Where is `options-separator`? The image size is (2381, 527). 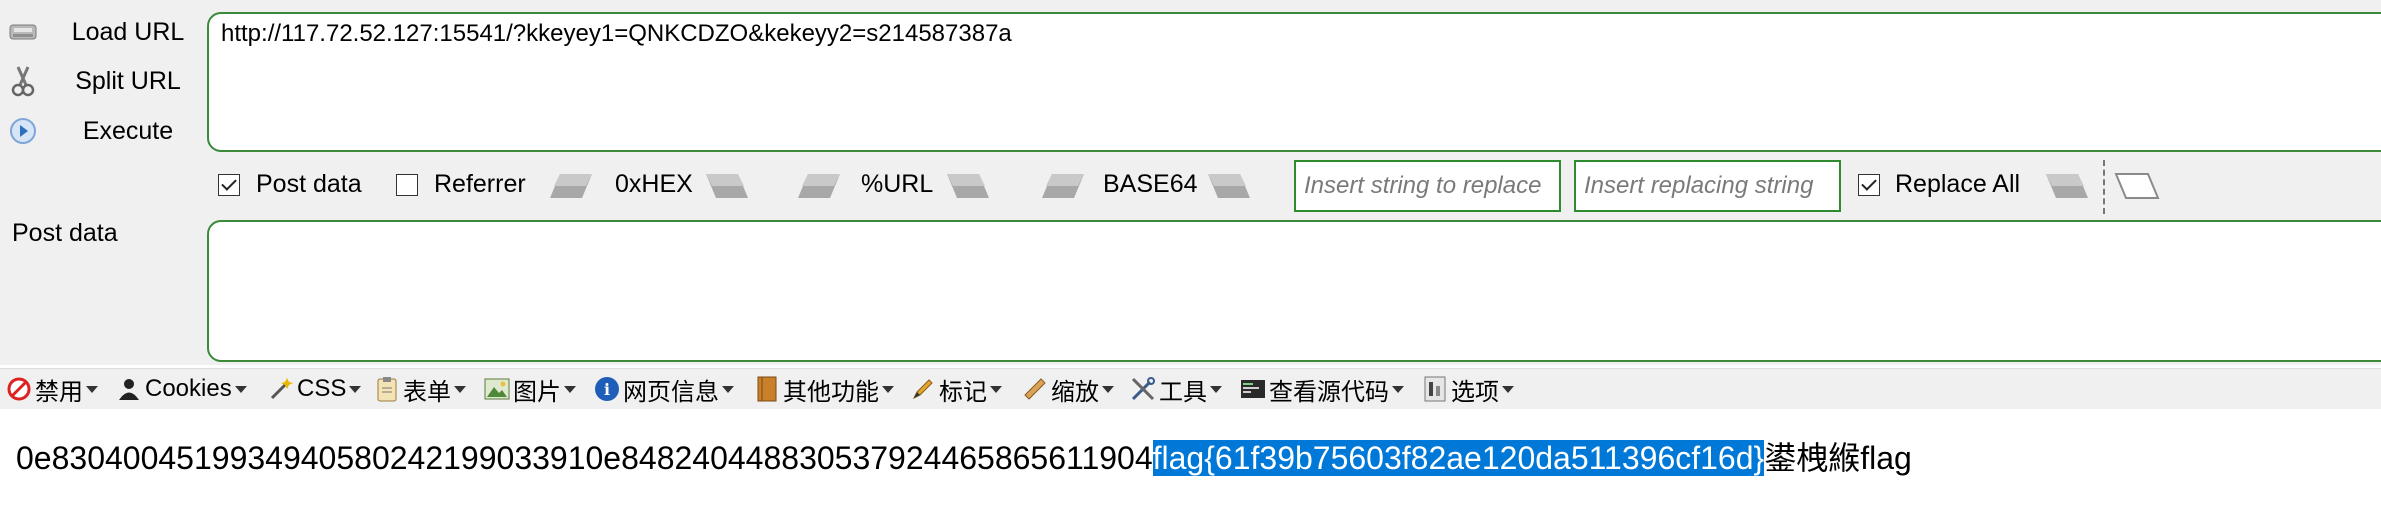 options-separator is located at coordinates (2104, 187).